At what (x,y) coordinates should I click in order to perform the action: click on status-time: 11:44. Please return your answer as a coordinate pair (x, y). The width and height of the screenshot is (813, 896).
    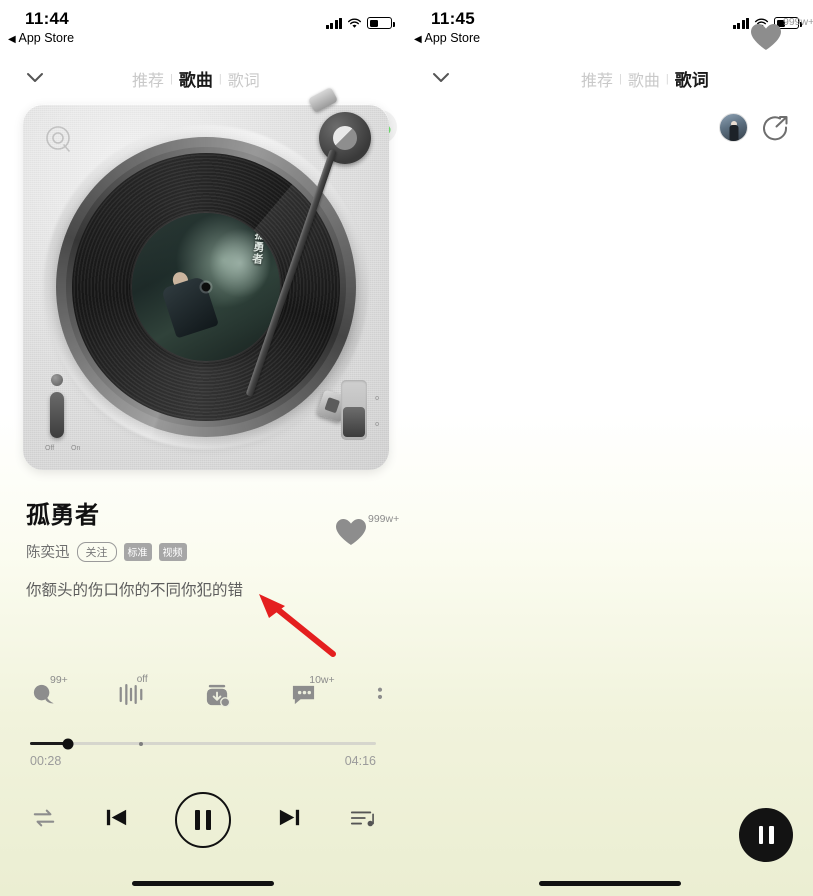
    Looking at the image, I should click on (47, 18).